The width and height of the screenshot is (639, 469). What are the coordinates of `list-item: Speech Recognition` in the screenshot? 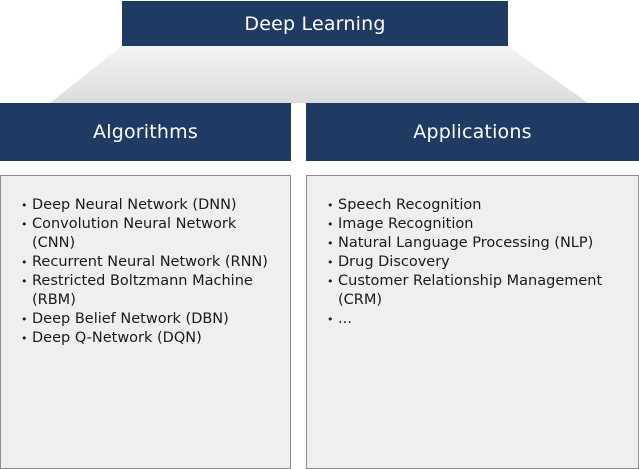 It's located at (477, 205).